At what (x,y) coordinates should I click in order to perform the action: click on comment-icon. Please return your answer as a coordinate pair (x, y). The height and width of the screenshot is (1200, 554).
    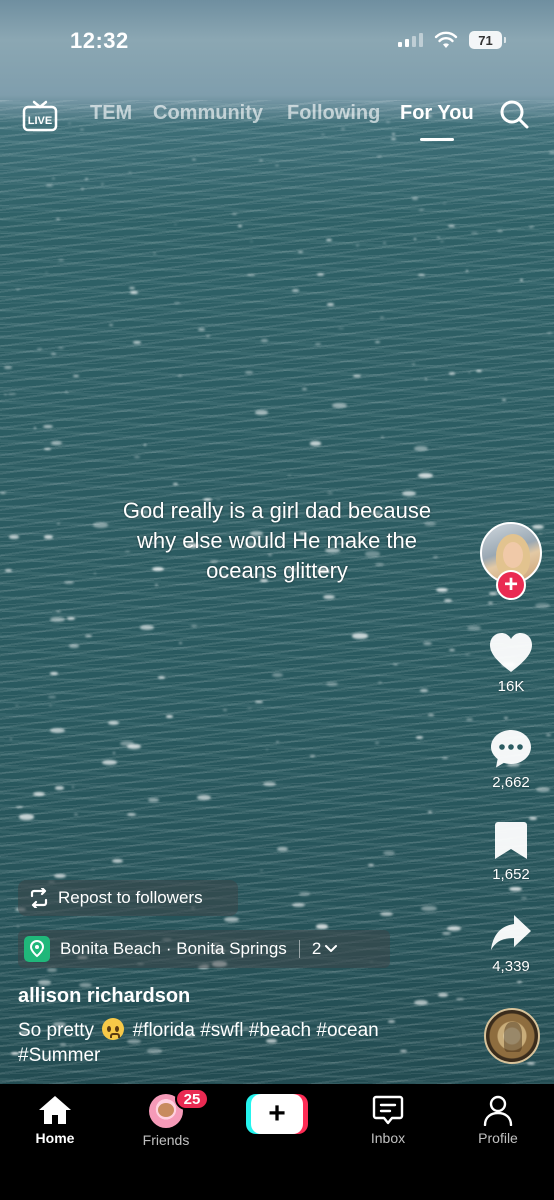
    Looking at the image, I should click on (511, 749).